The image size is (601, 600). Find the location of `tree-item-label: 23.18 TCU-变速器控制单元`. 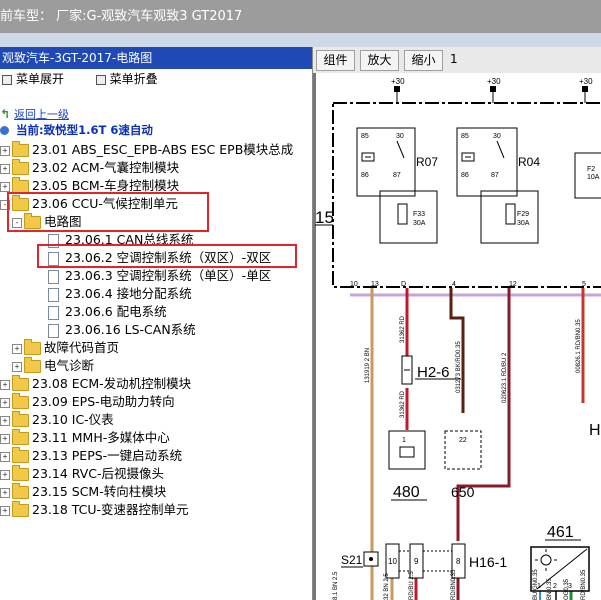

tree-item-label: 23.18 TCU-变速器控制单元 is located at coordinates (110, 509).